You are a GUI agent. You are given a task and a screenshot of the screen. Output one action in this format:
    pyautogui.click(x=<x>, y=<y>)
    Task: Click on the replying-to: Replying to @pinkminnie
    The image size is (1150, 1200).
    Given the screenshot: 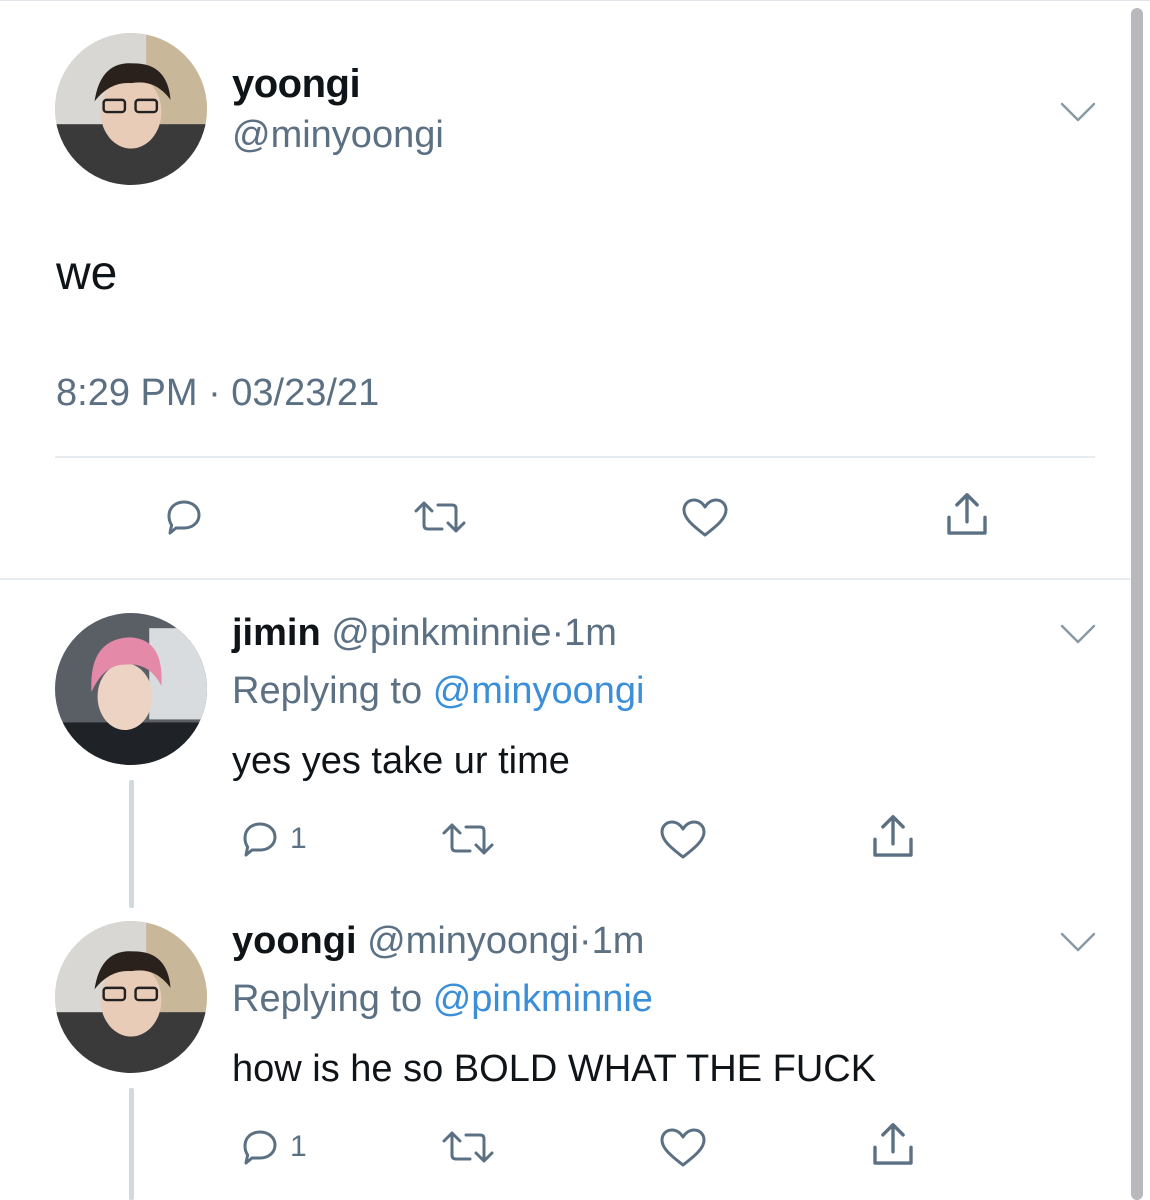 What is the action you would take?
    pyautogui.click(x=442, y=999)
    